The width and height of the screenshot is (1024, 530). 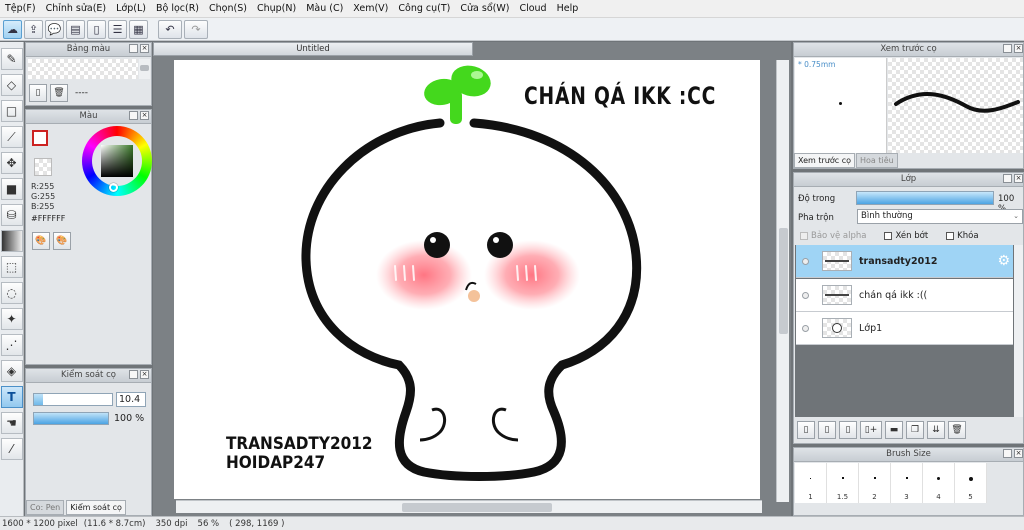 What do you see at coordinates (43, 167) in the screenshot?
I see `transparent-swatch` at bounding box center [43, 167].